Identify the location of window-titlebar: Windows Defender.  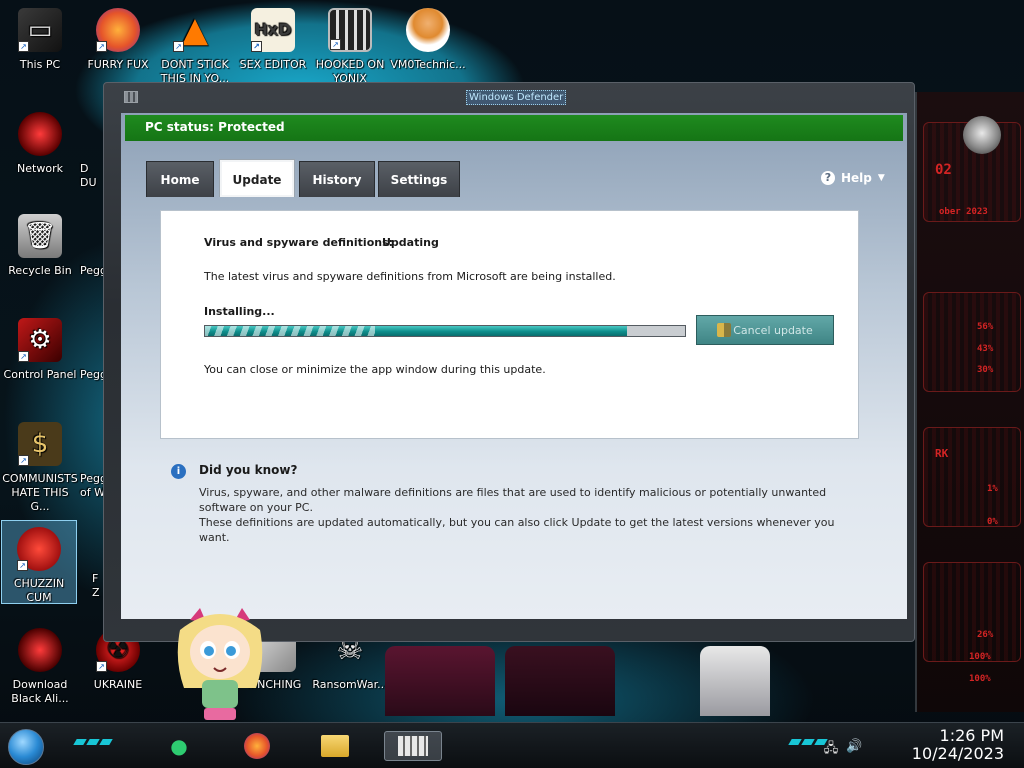
(509, 98).